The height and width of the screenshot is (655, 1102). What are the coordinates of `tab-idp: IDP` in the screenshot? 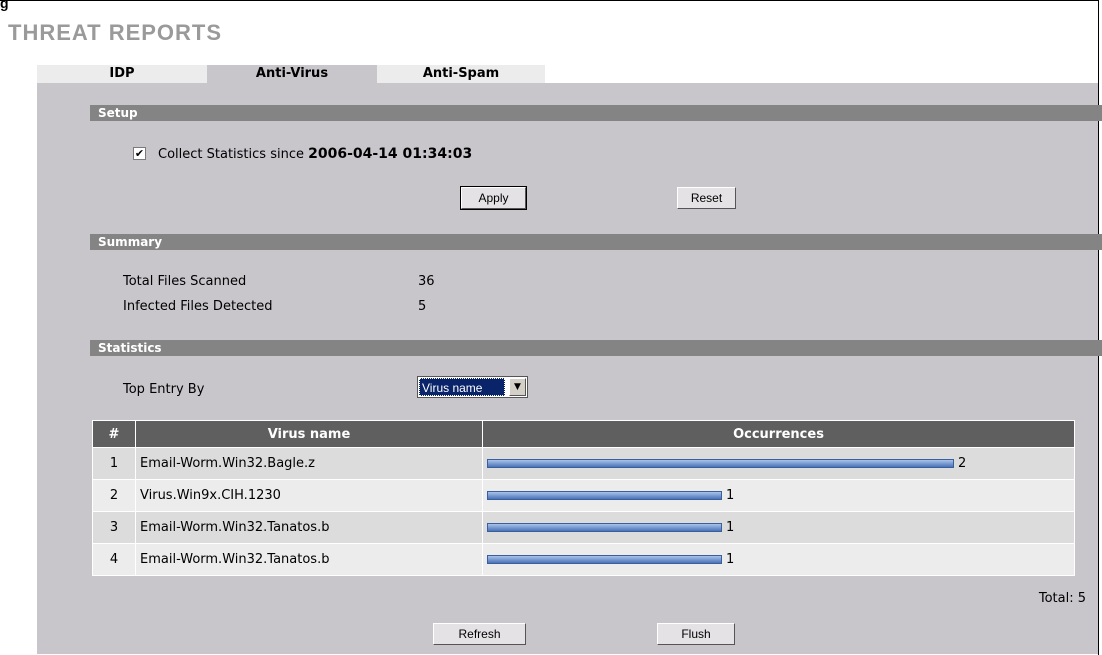 It's located at (122, 74).